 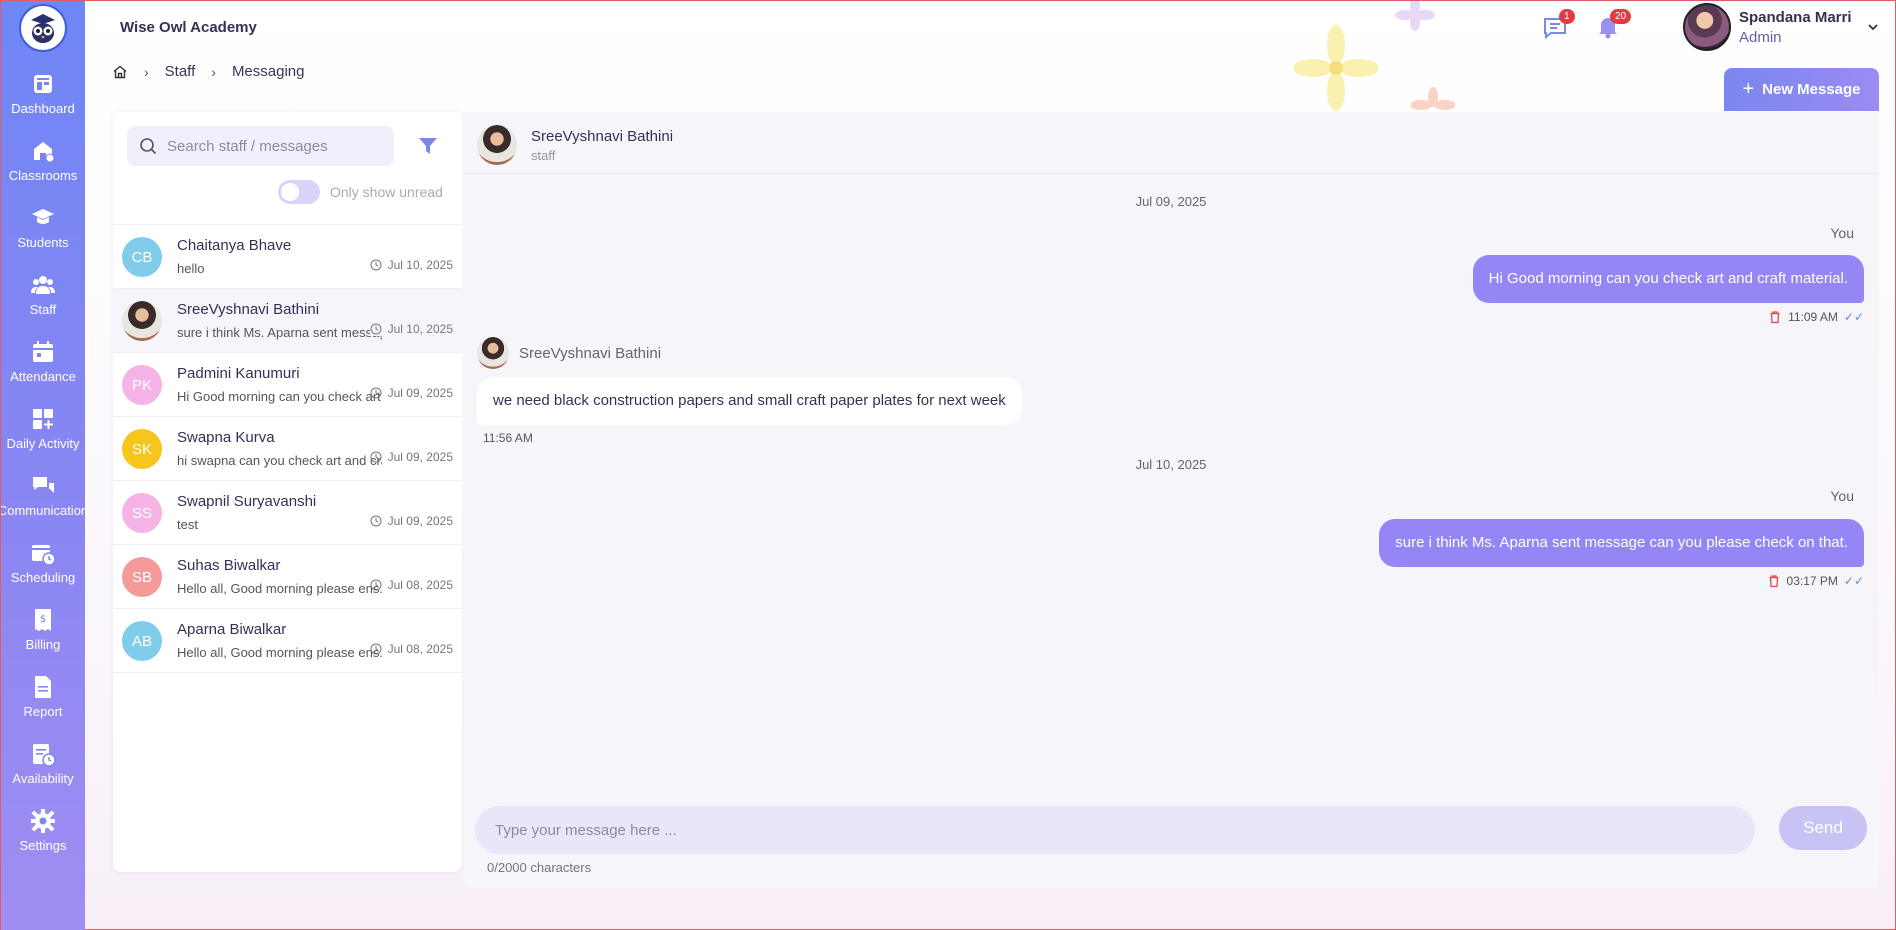 I want to click on avatar, so click(x=142, y=321).